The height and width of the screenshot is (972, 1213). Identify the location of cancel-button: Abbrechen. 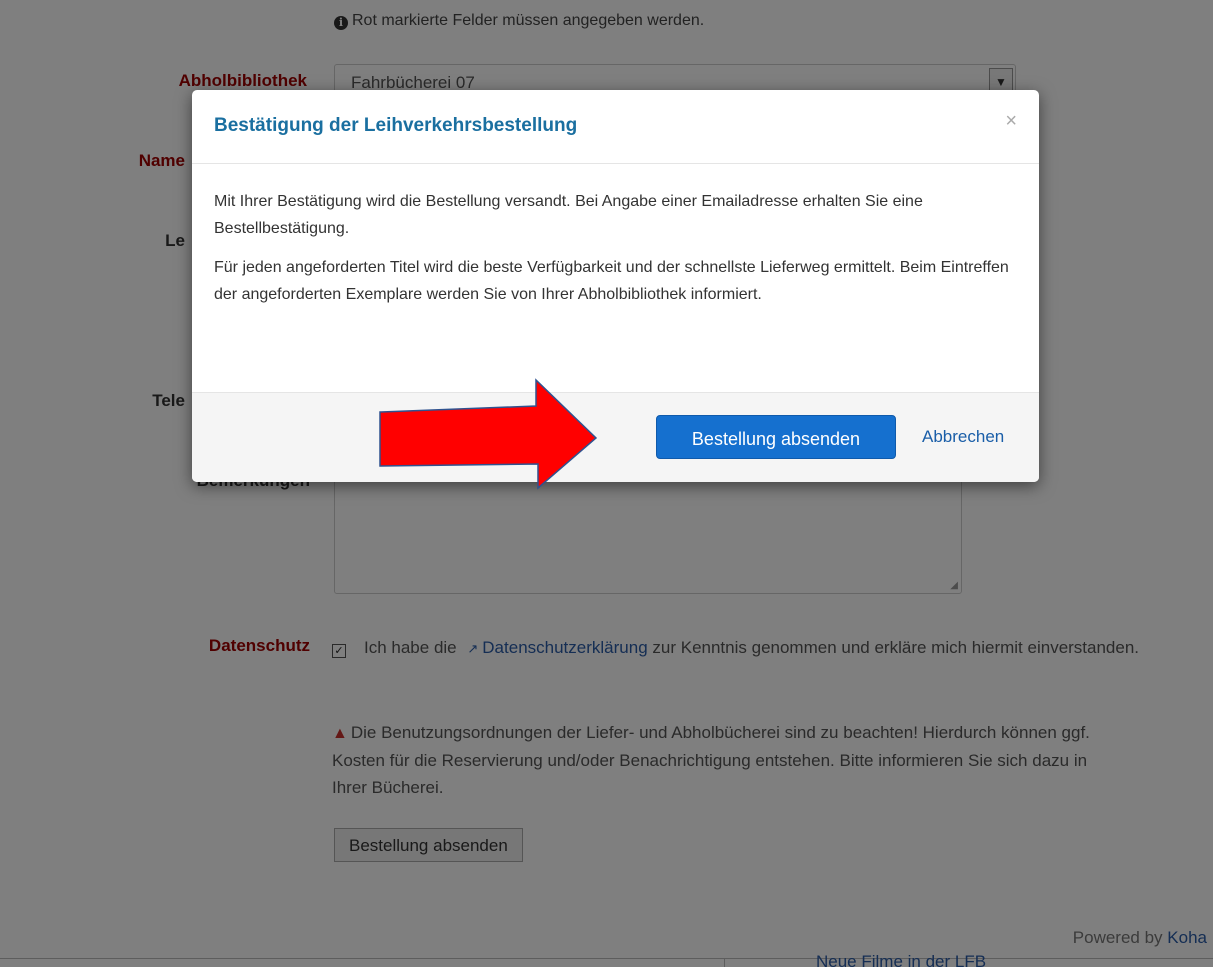
(963, 437).